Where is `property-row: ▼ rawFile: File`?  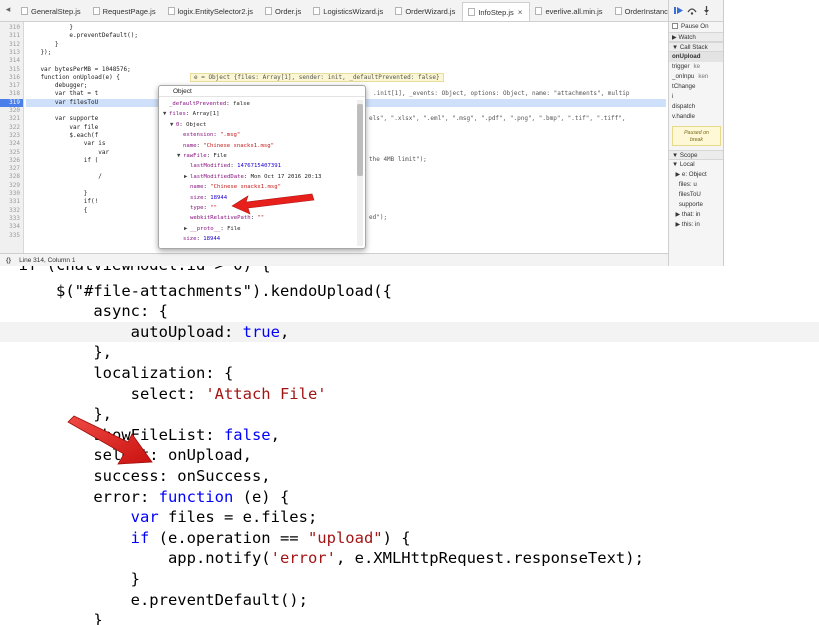 property-row: ▼ rawFile: File is located at coordinates (257, 156).